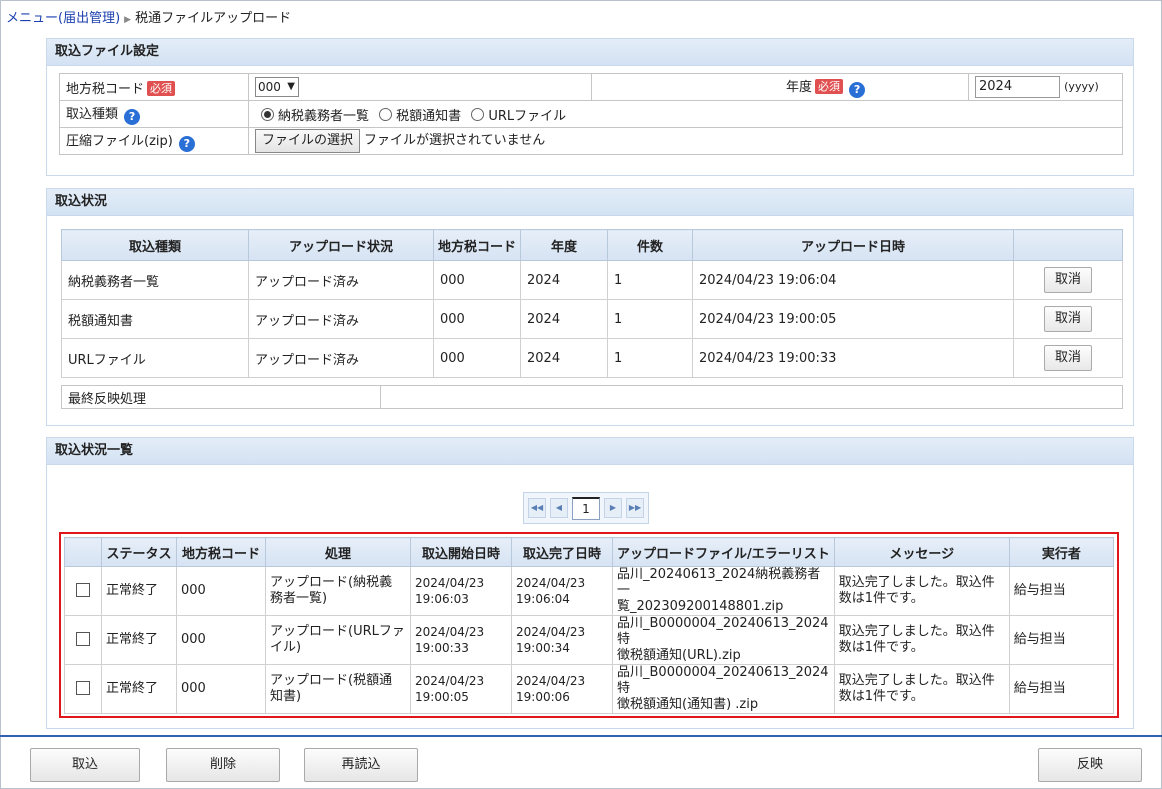  Describe the element at coordinates (119, 141) in the screenshot. I see `field-label: 圧縮ファイル(zip)` at that location.